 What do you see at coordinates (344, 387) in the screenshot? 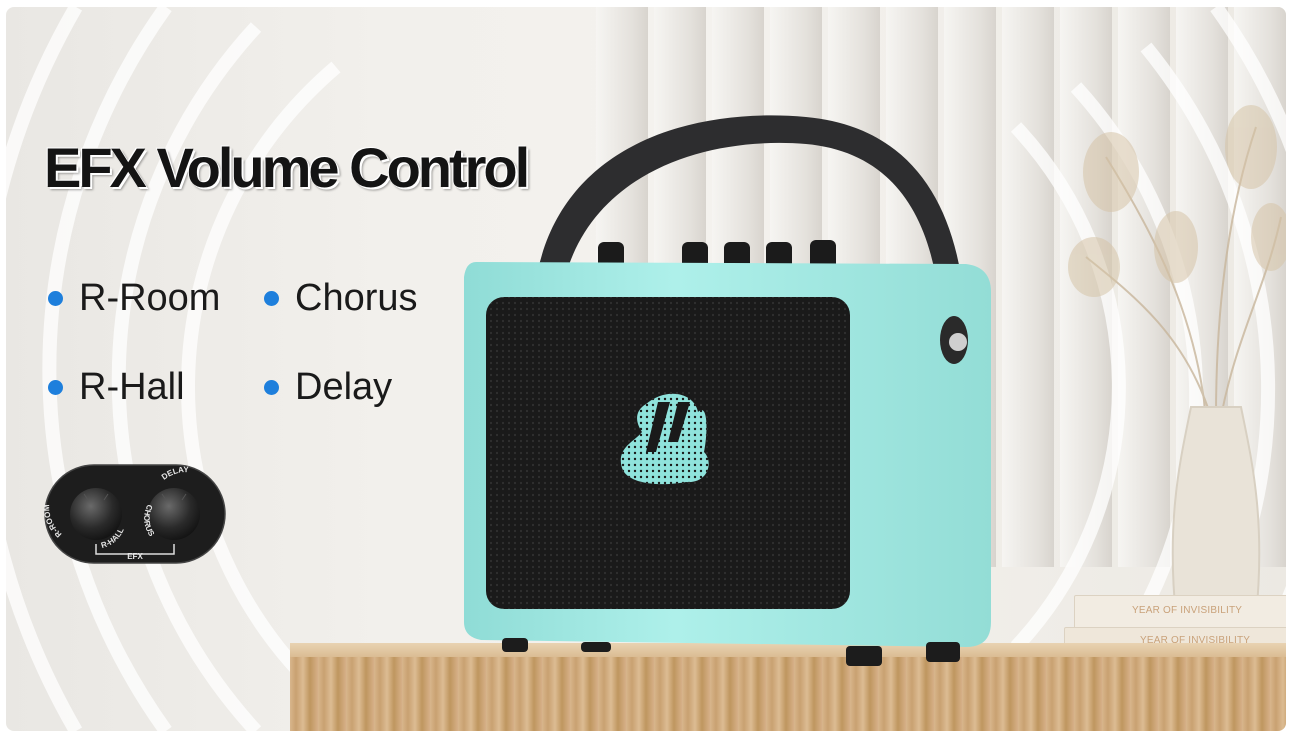
I see `feature-label: Delay` at bounding box center [344, 387].